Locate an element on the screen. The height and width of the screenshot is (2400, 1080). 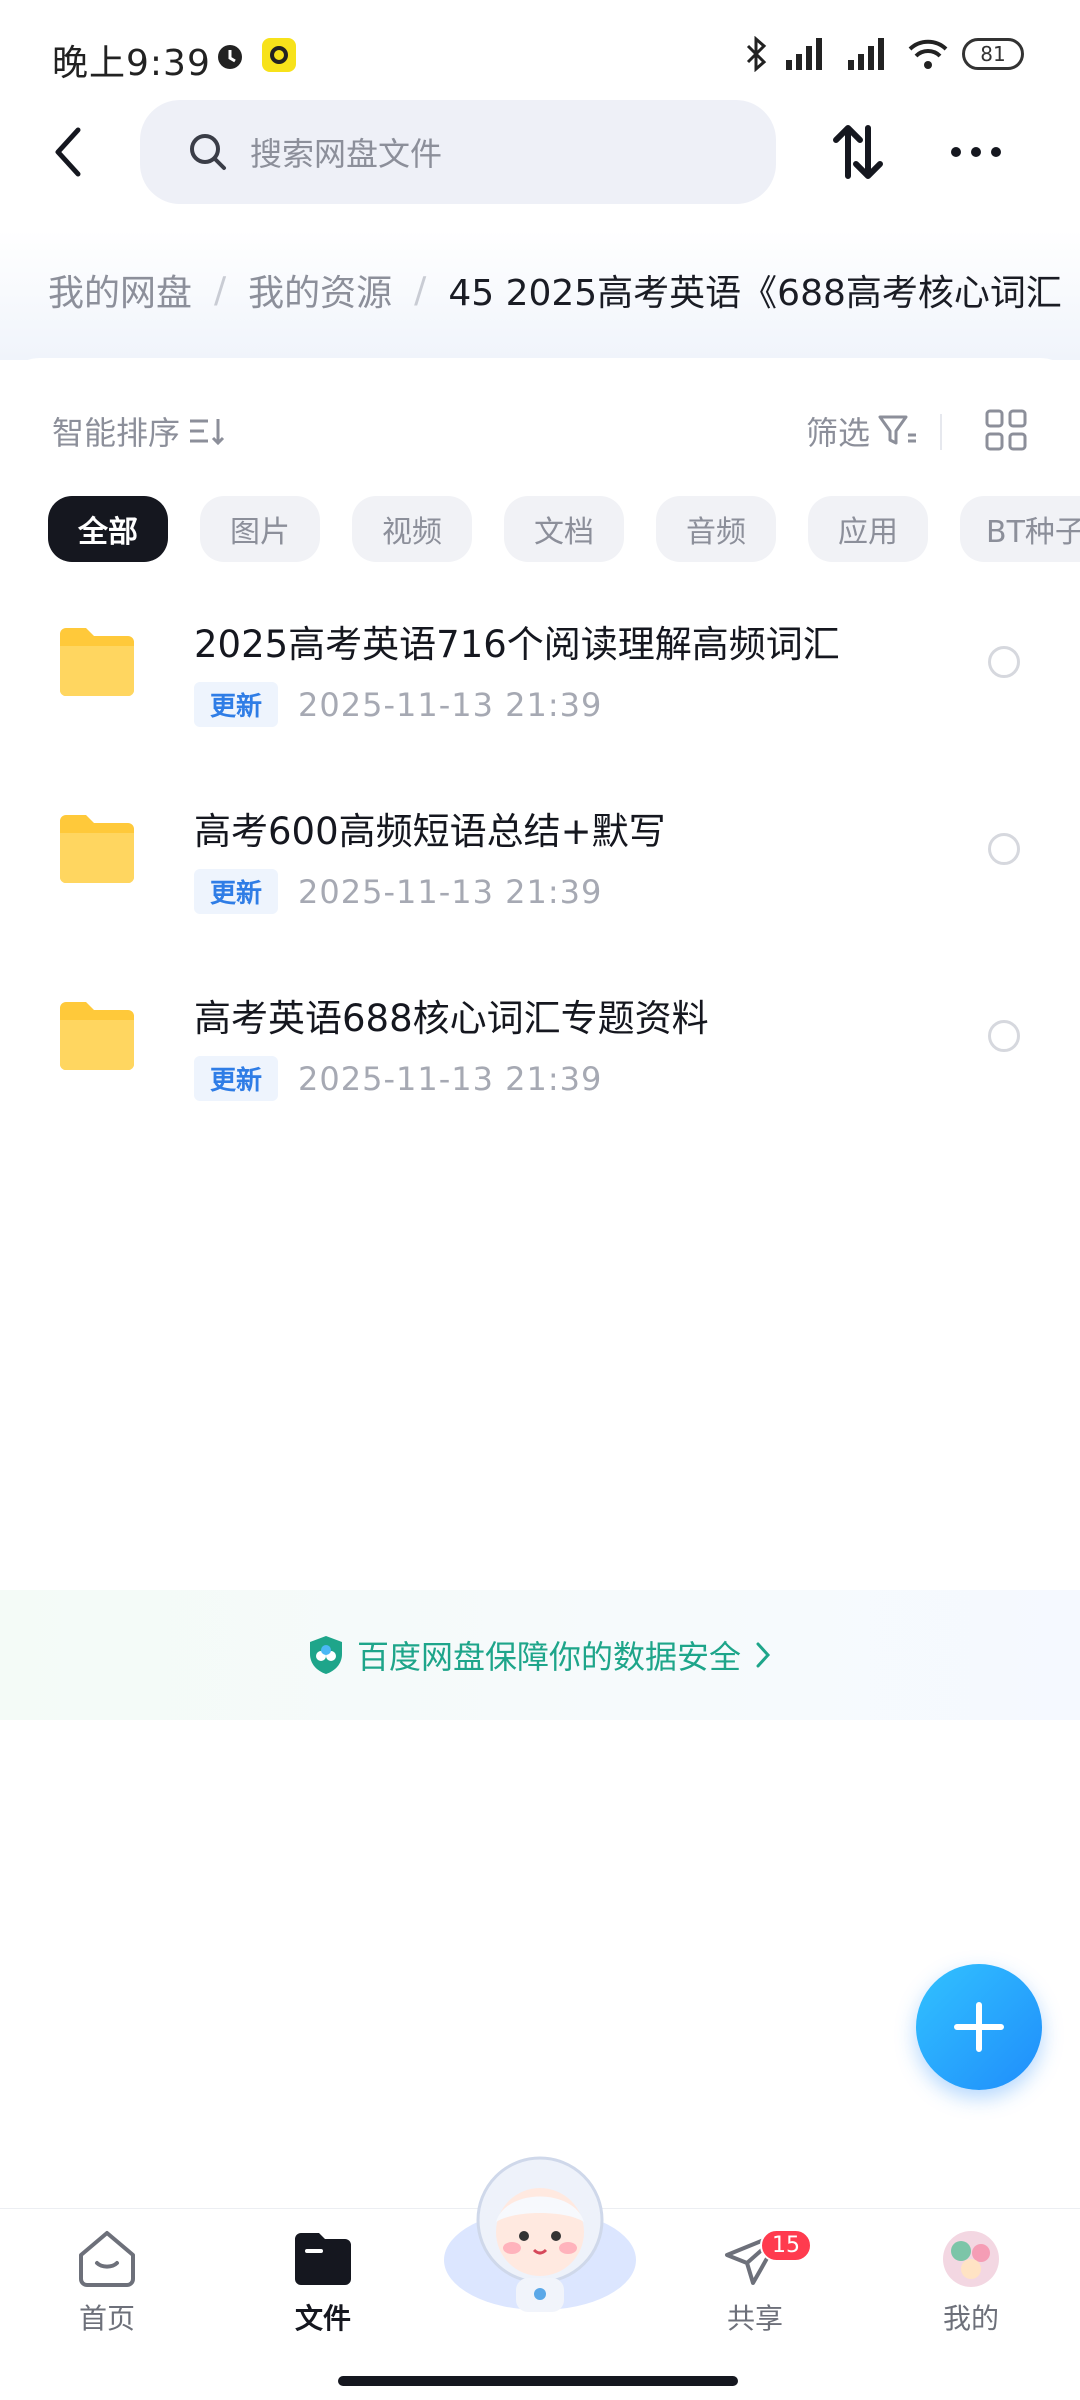
filter-button: 筛选 is located at coordinates (862, 431).